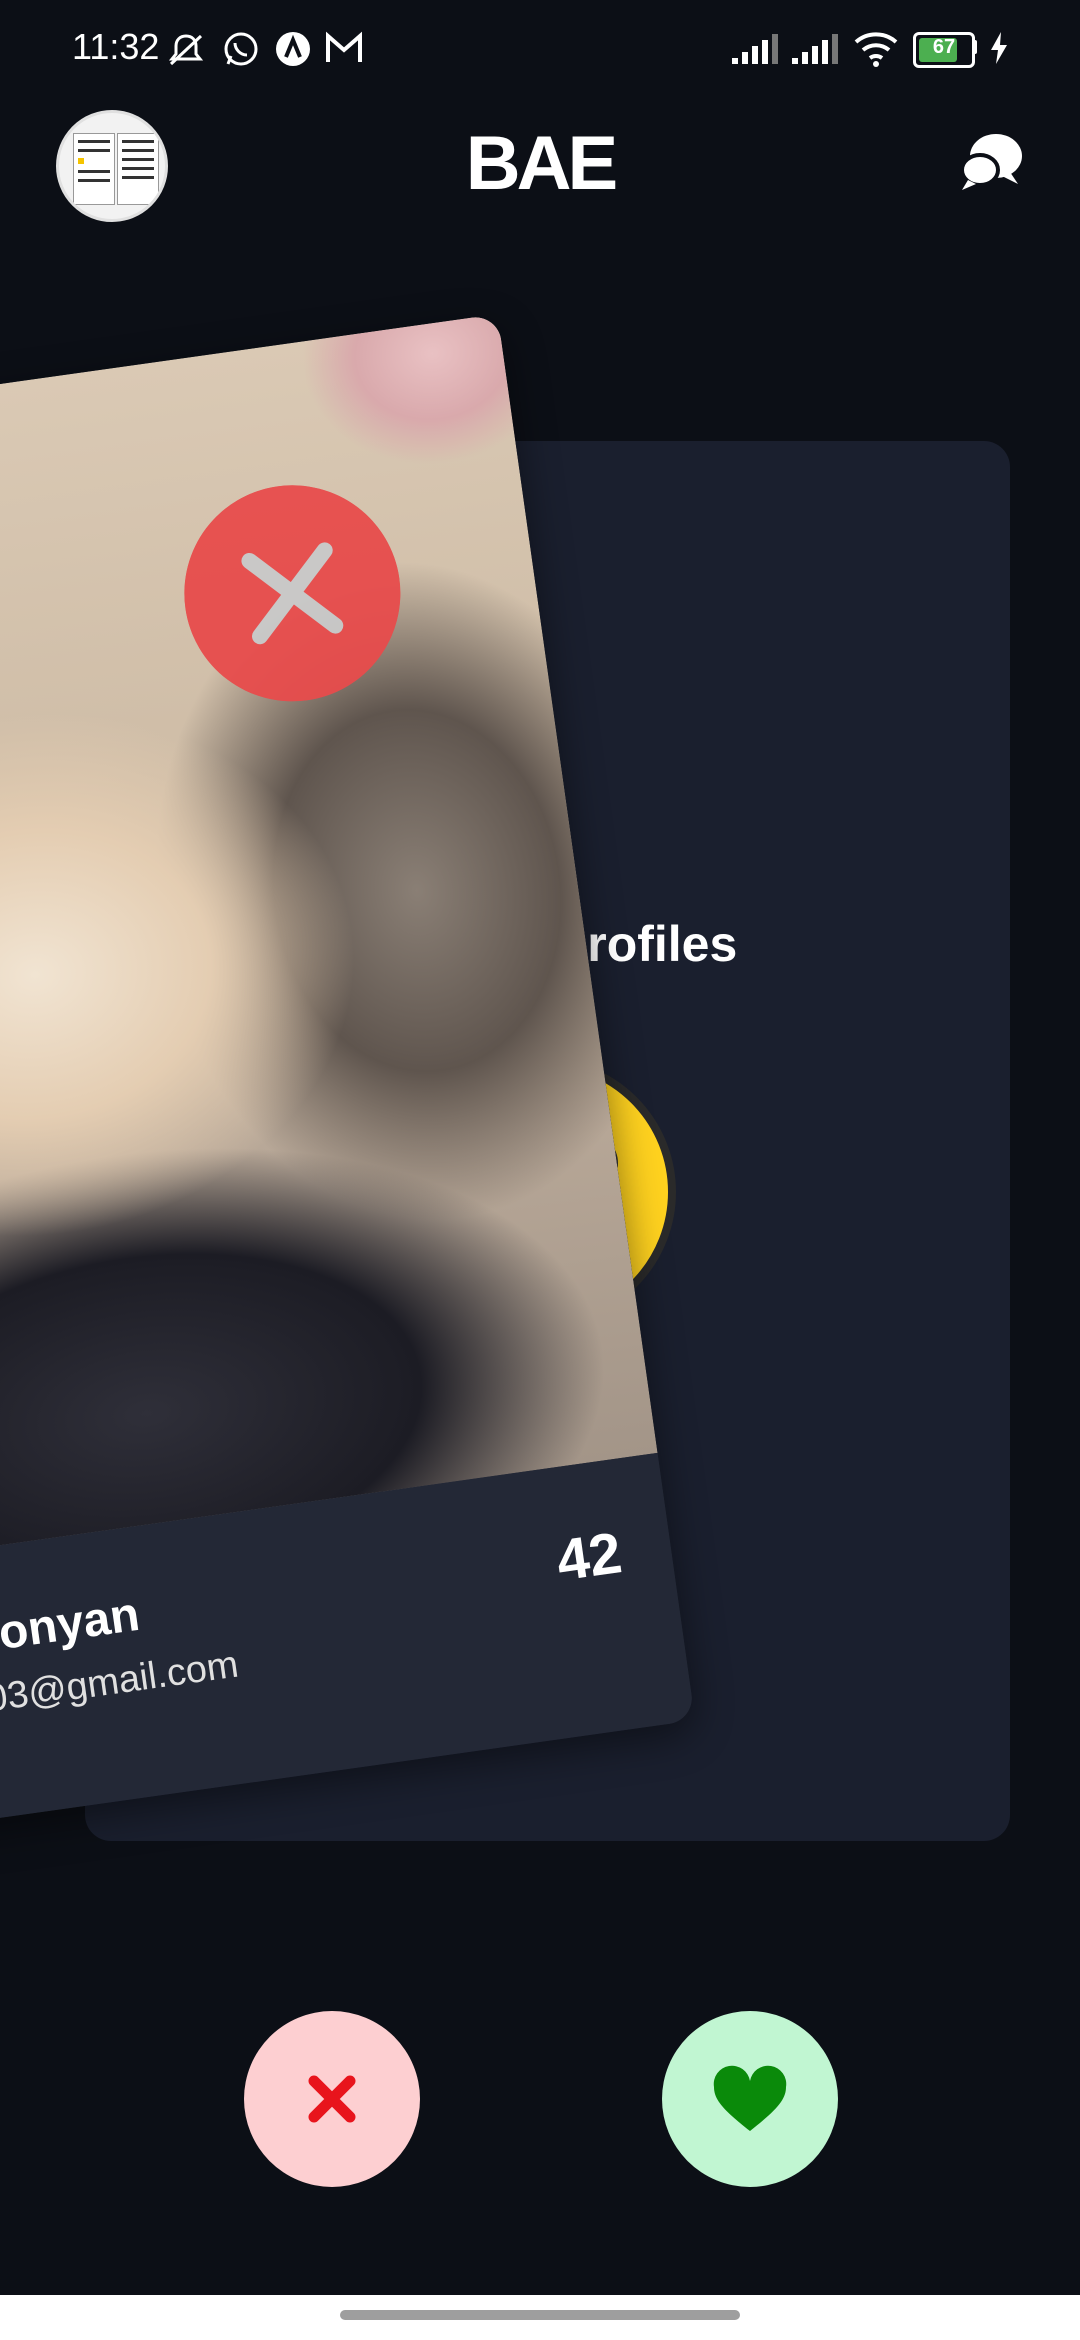  I want to click on wifi-icon, so click(876, 49).